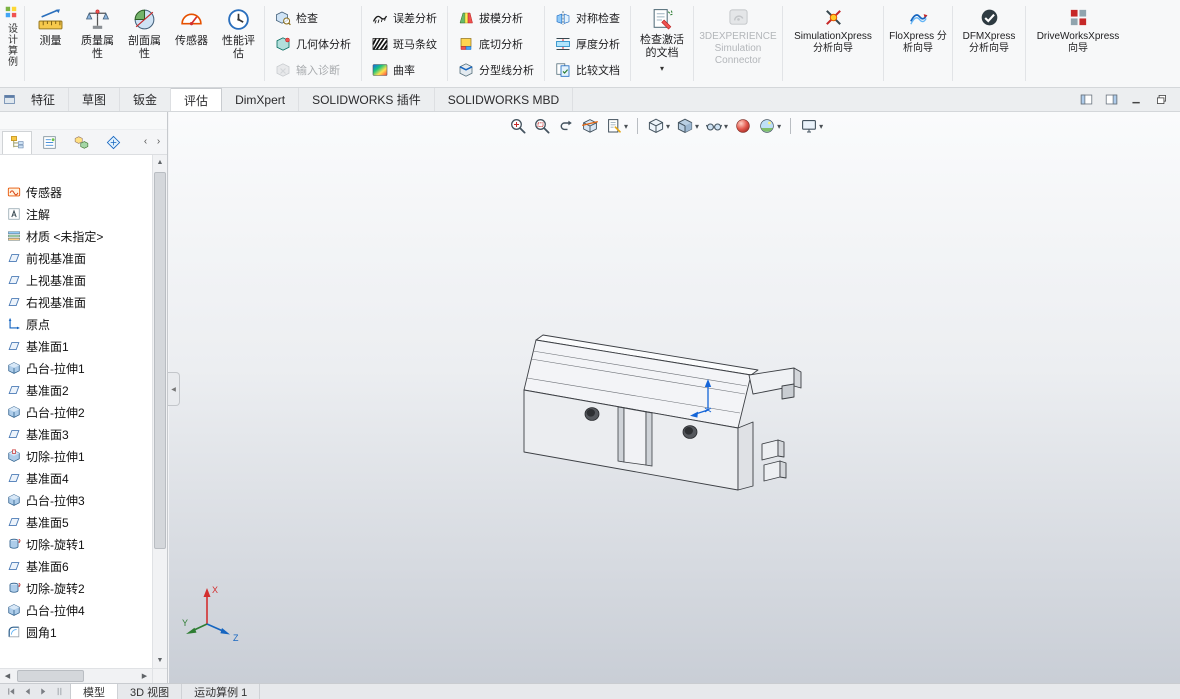  I want to click on command-tab-5: SOLIDWORKS 插件, so click(367, 99).